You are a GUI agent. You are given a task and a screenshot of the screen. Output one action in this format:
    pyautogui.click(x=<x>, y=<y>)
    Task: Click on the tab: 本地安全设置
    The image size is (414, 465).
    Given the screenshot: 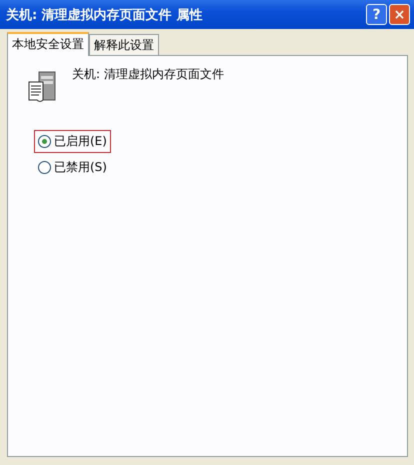 What is the action you would take?
    pyautogui.click(x=48, y=44)
    